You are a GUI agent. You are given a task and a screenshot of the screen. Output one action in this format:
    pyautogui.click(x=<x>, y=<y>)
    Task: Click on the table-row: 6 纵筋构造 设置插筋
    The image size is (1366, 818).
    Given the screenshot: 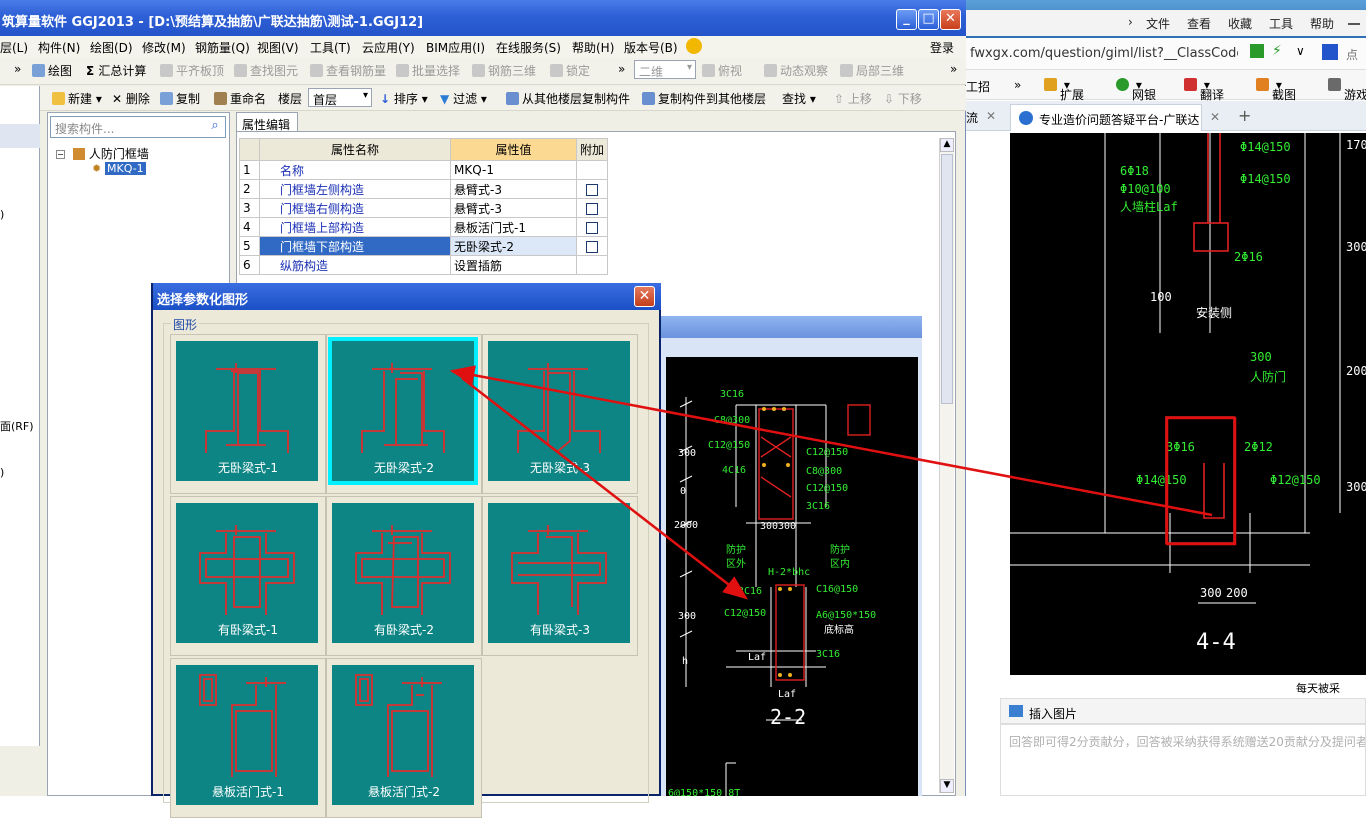 What is the action you would take?
    pyautogui.click(x=424, y=265)
    